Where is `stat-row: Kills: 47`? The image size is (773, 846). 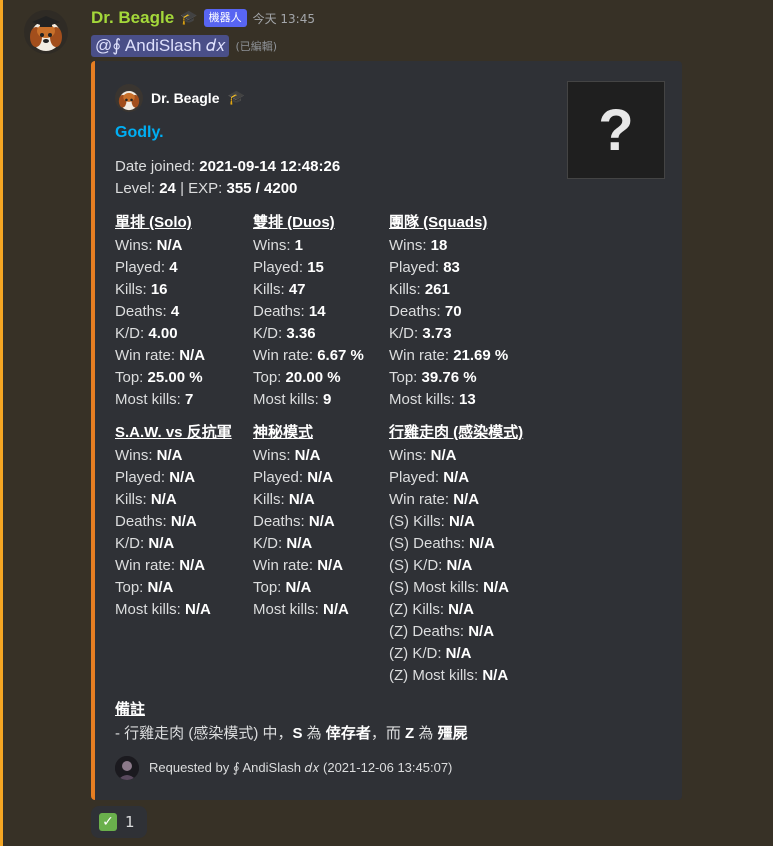
stat-row: Kills: 47 is located at coordinates (308, 290).